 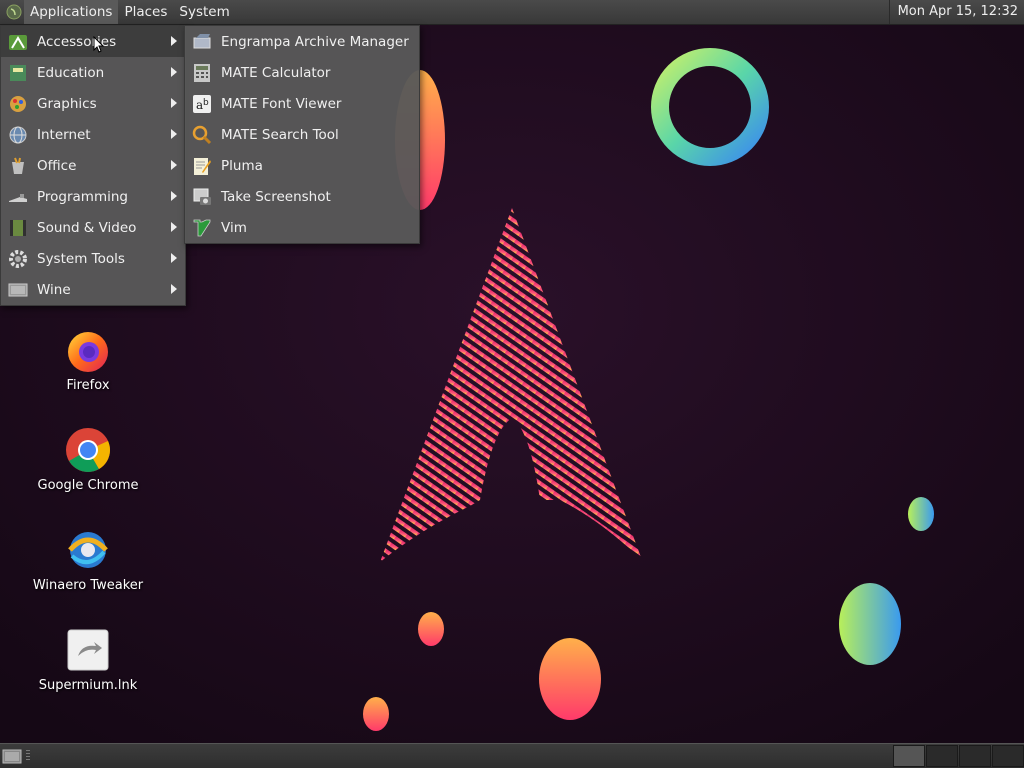 I want to click on shortcut-icon, so click(x=88, y=650).